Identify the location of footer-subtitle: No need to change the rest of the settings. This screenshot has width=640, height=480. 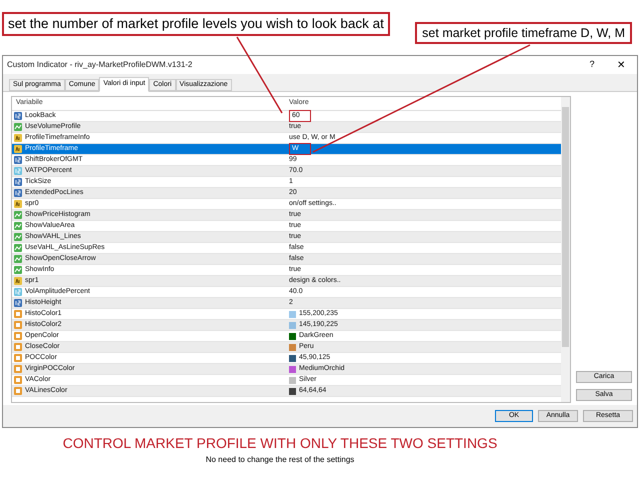
(280, 460).